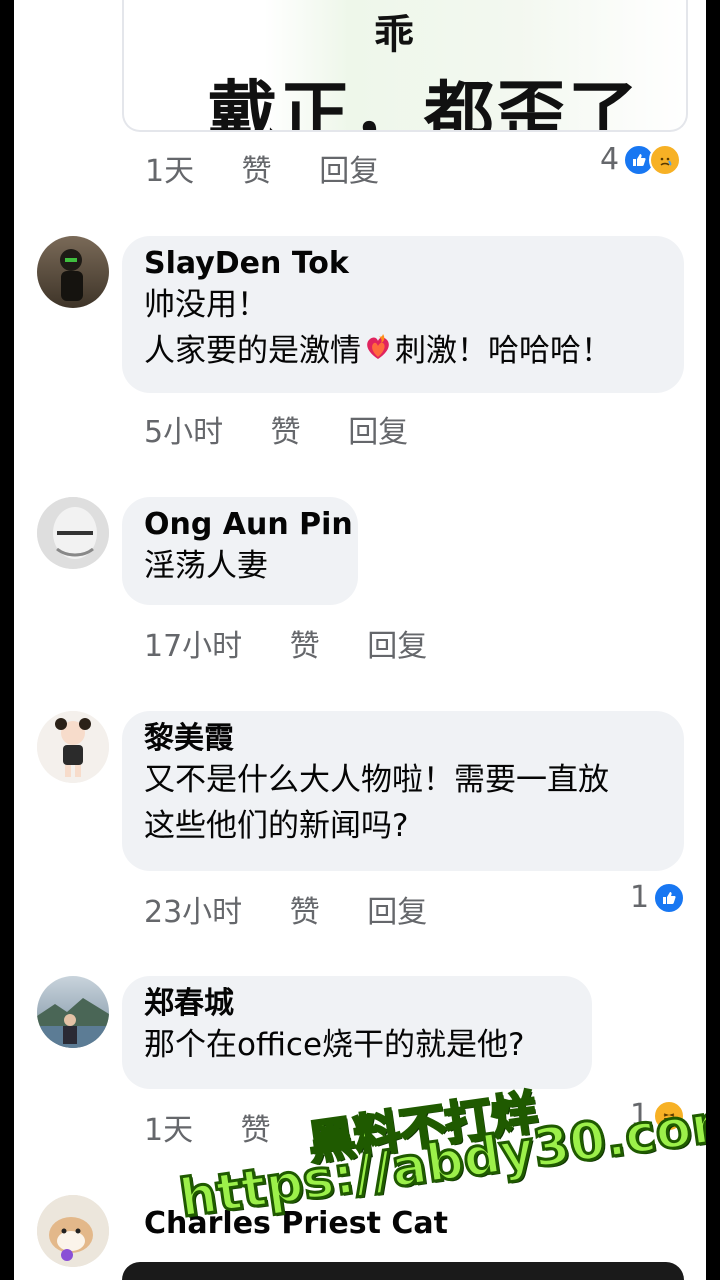 This screenshot has height=1280, width=720. I want to click on like-icon, so click(669, 897).